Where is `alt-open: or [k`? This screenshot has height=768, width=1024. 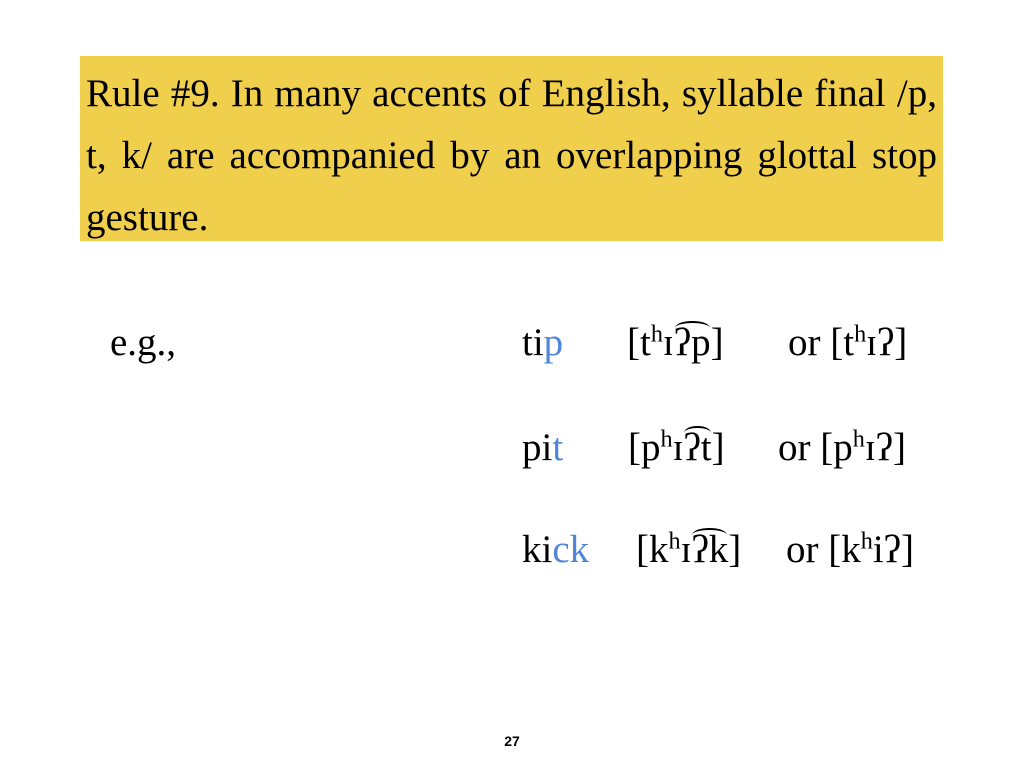 alt-open: or [k is located at coordinates (823, 549).